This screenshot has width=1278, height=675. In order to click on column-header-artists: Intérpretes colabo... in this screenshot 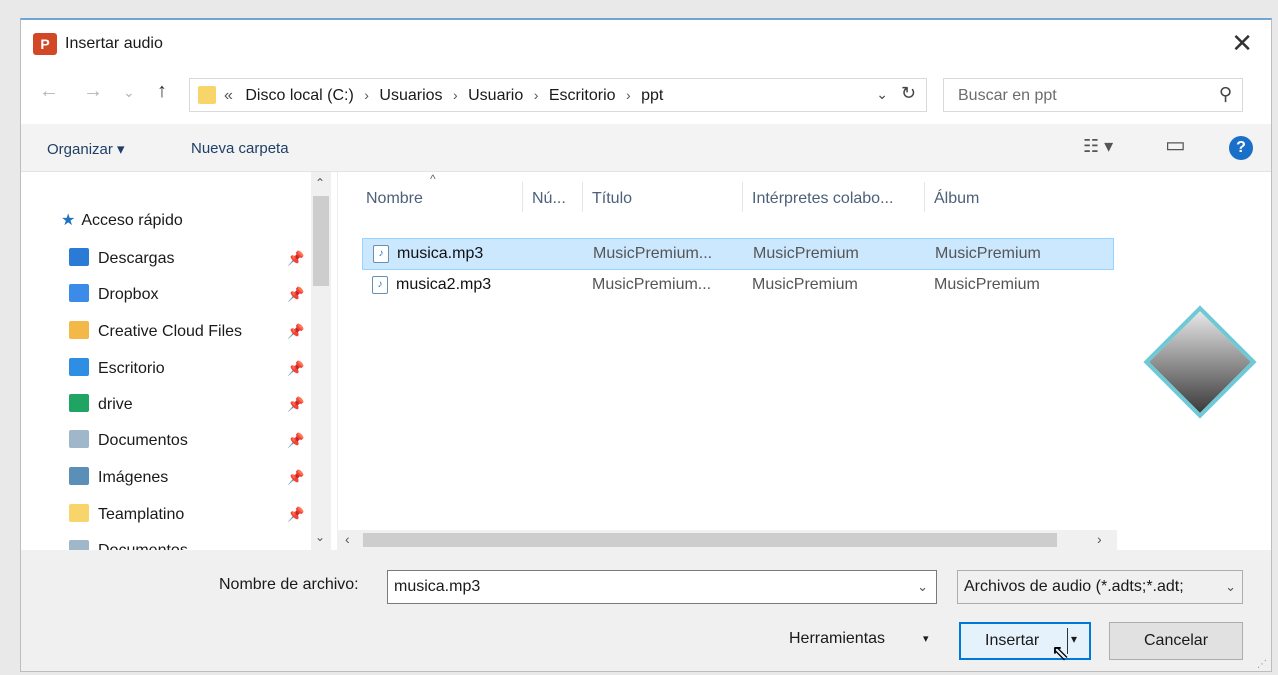, I will do `click(822, 199)`.